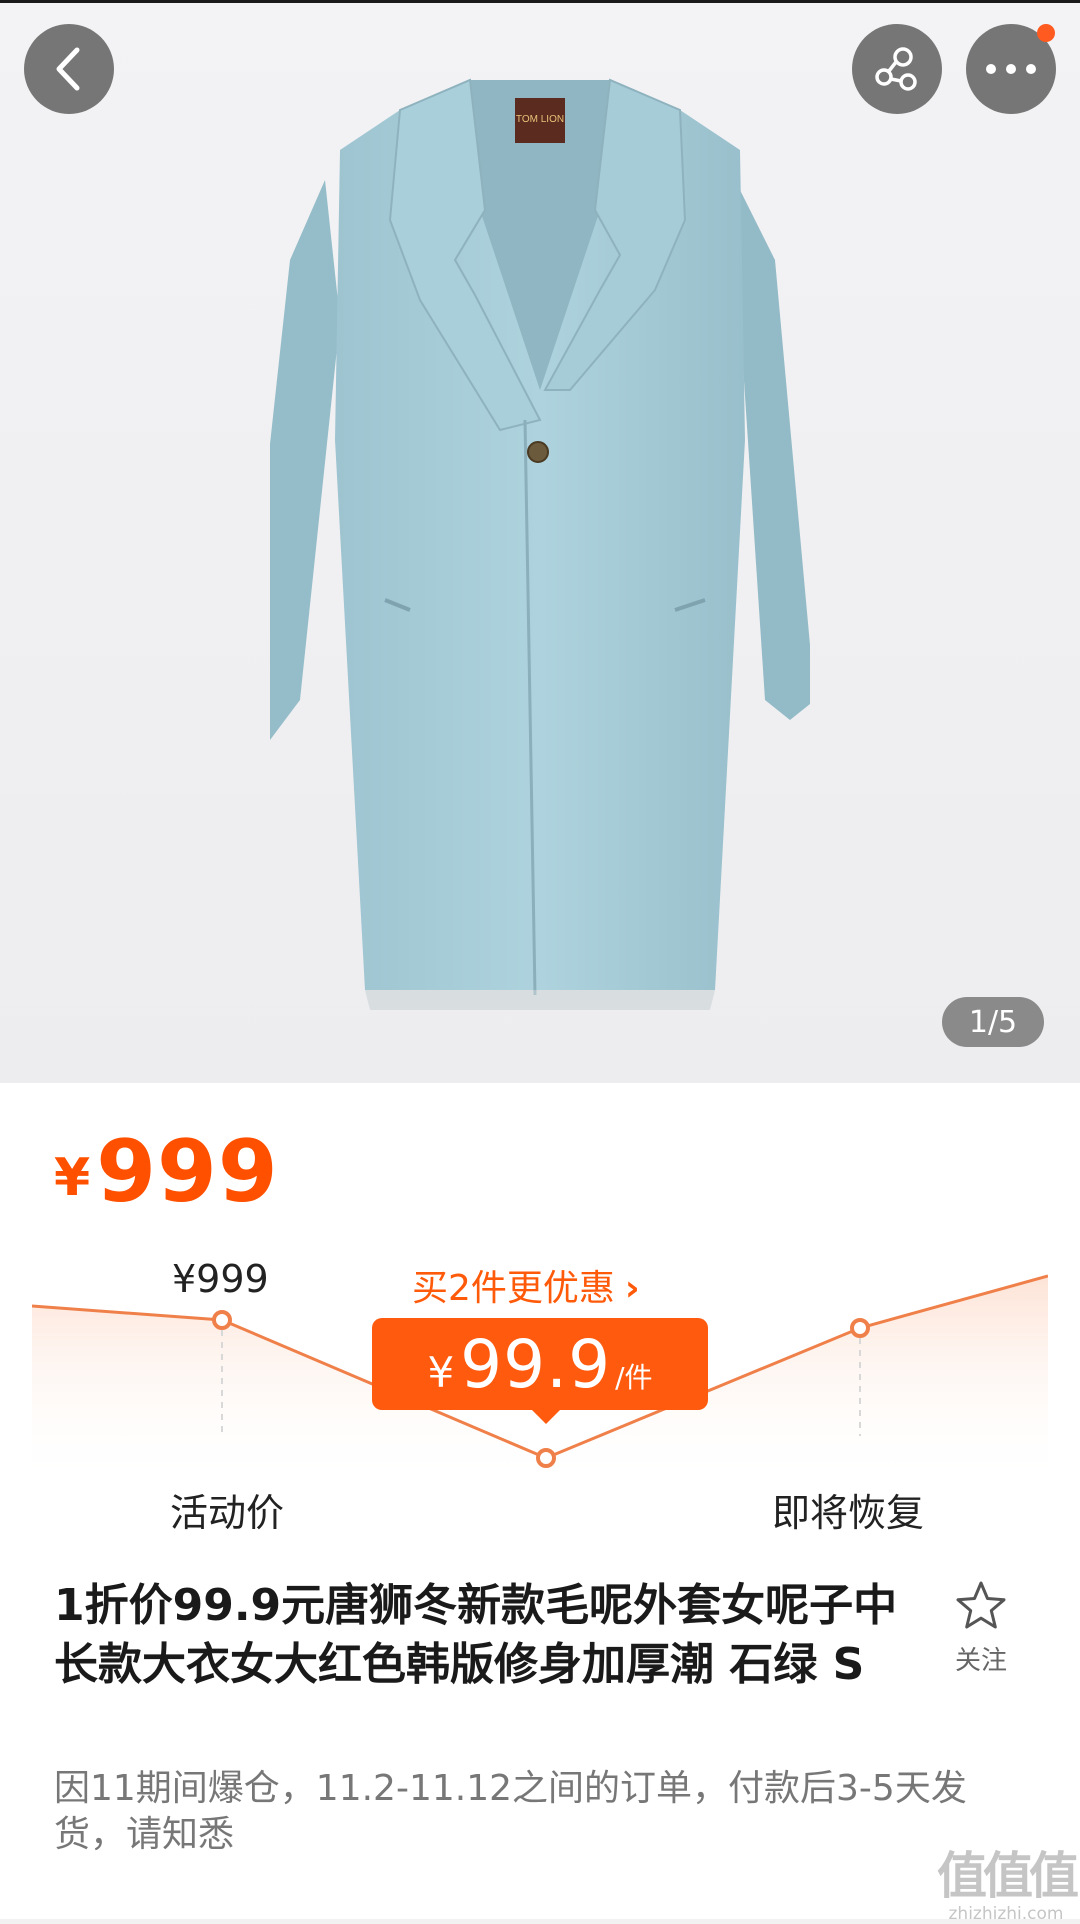 This screenshot has height=1924, width=1080. I want to click on notification-dot, so click(1046, 33).